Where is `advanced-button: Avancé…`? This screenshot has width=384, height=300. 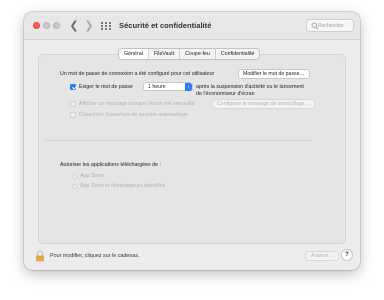 advanced-button: Avancé… is located at coordinates (322, 256).